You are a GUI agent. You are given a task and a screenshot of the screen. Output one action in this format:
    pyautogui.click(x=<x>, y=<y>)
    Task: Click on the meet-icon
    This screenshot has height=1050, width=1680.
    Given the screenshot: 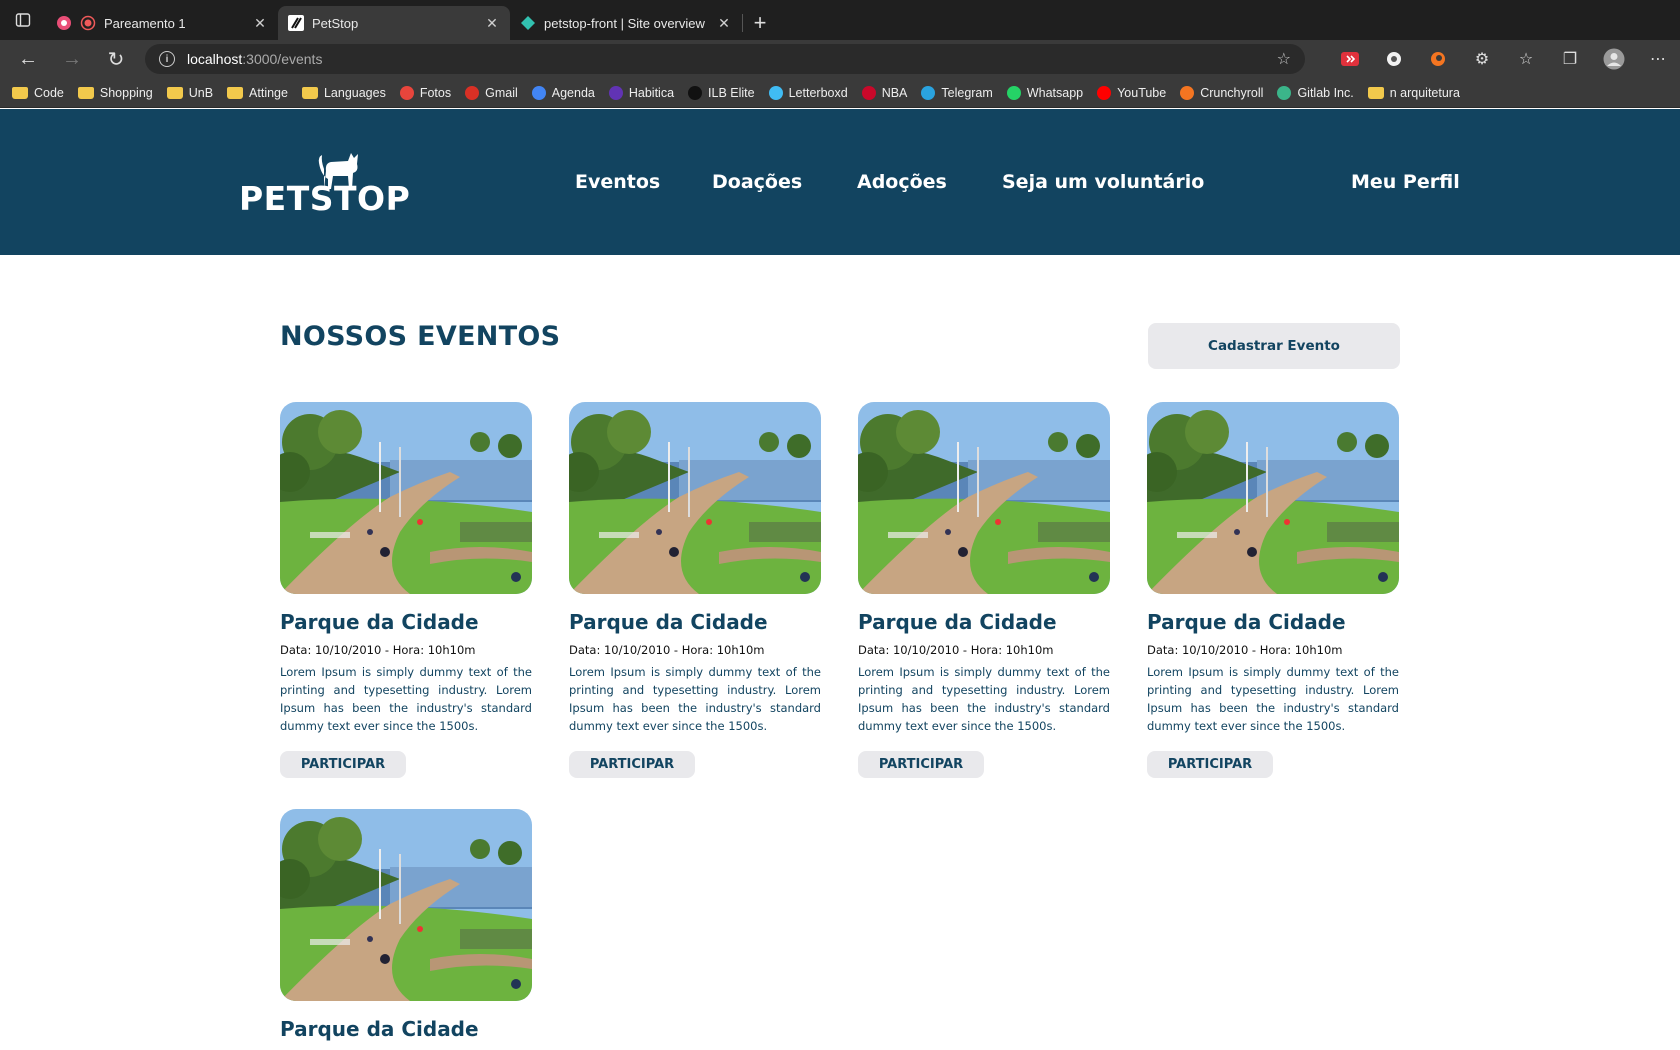 What is the action you would take?
    pyautogui.click(x=64, y=23)
    